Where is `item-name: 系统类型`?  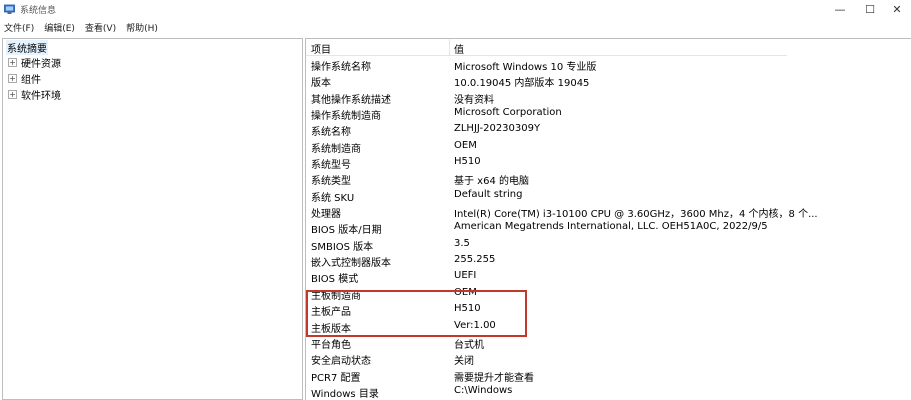 item-name: 系统类型 is located at coordinates (331, 182).